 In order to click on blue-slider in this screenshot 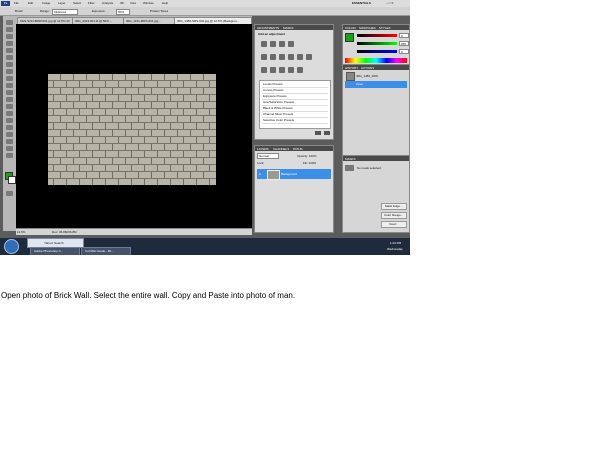, I will do `click(377, 51)`.